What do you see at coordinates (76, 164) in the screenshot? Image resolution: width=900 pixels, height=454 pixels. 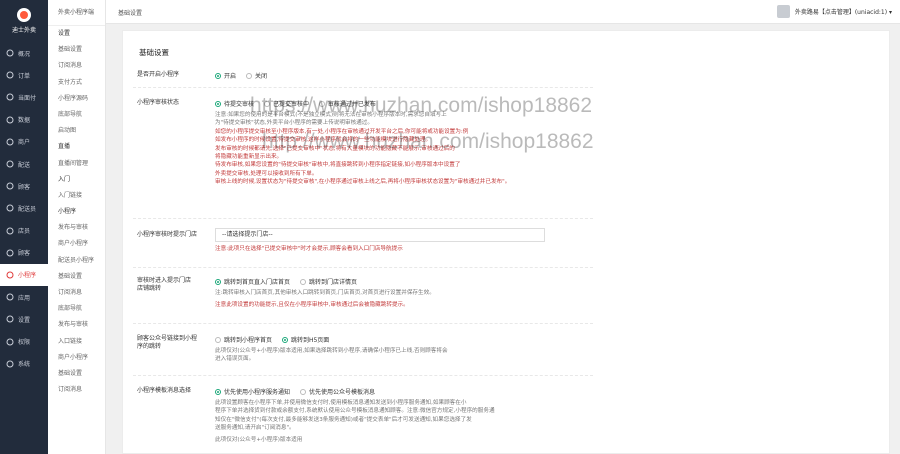 I see `subnav-item: 直播间管理` at bounding box center [76, 164].